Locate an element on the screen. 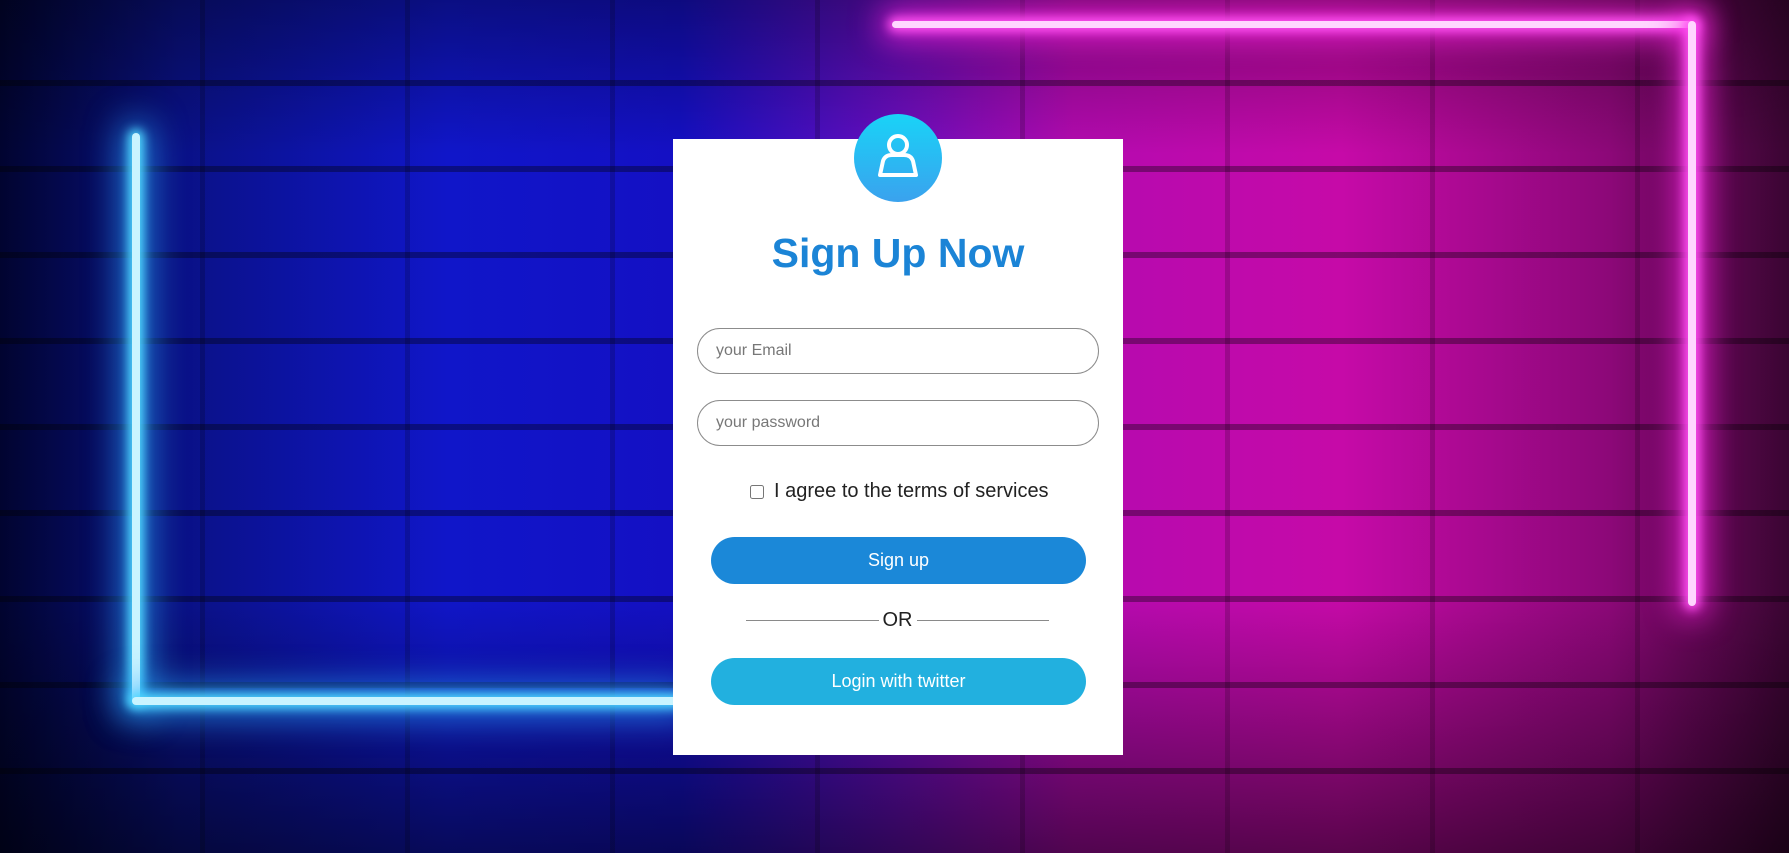  terms-checkbox is located at coordinates (757, 491).